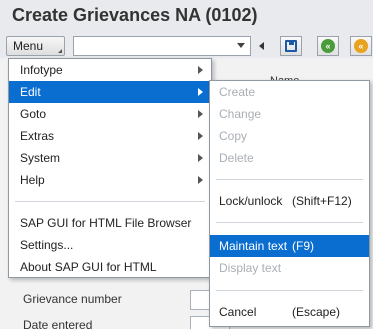 The width and height of the screenshot is (373, 329). I want to click on submenu-item-copy: Copy, so click(289, 136).